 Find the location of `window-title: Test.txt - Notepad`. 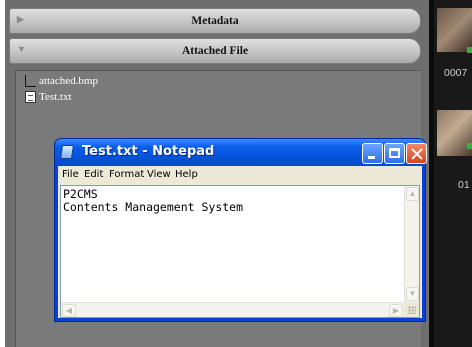

window-title: Test.txt - Notepad is located at coordinates (148, 151).